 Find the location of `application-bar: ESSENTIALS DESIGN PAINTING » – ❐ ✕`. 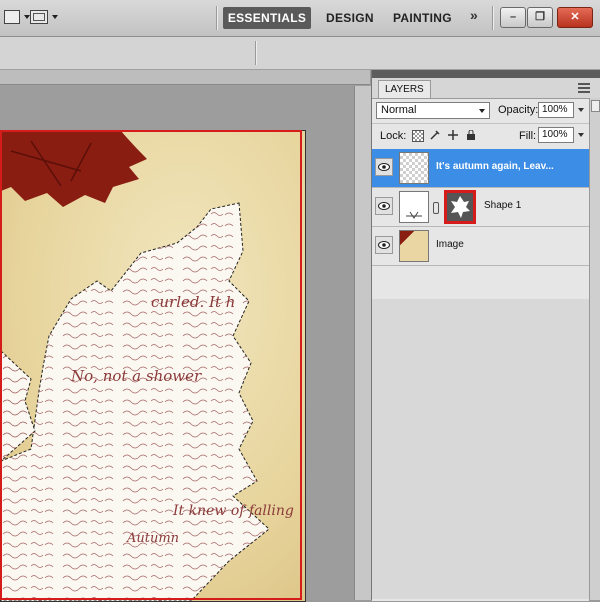

application-bar: ESSENTIALS DESIGN PAINTING » – ❐ ✕ is located at coordinates (300, 18).